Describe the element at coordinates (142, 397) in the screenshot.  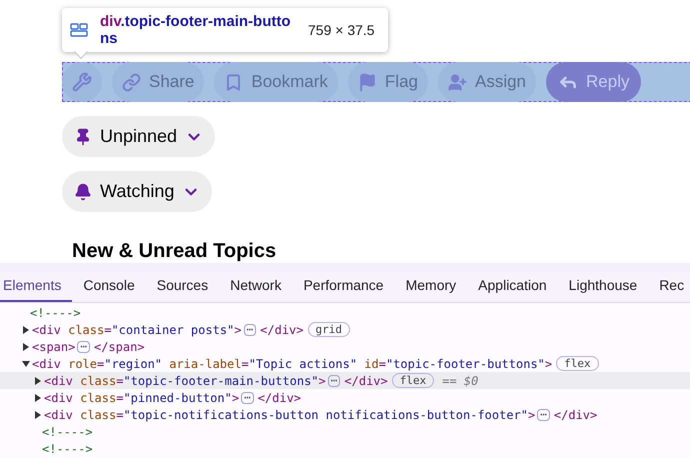
I see `html-element-line: <div class="pinned-button">` at that location.